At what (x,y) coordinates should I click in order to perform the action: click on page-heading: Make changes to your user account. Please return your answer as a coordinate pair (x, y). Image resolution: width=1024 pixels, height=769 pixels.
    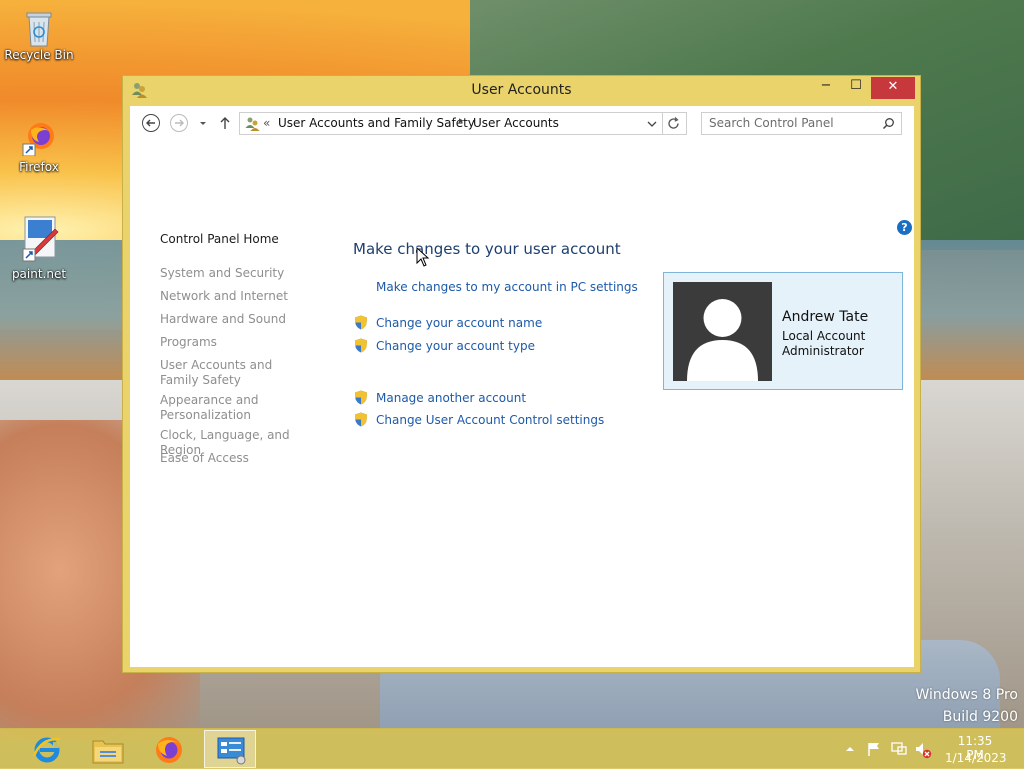
    Looking at the image, I should click on (487, 249).